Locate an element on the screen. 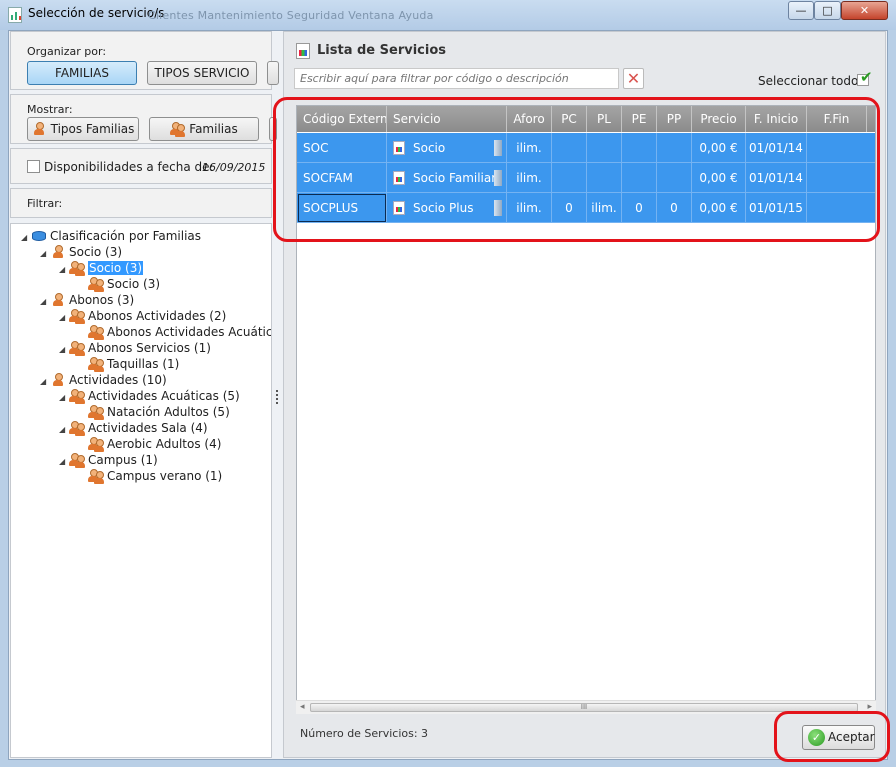 The width and height of the screenshot is (896, 767). tree-node-aerobic-adultos: Aerobic Adultos (4) is located at coordinates (154, 444).